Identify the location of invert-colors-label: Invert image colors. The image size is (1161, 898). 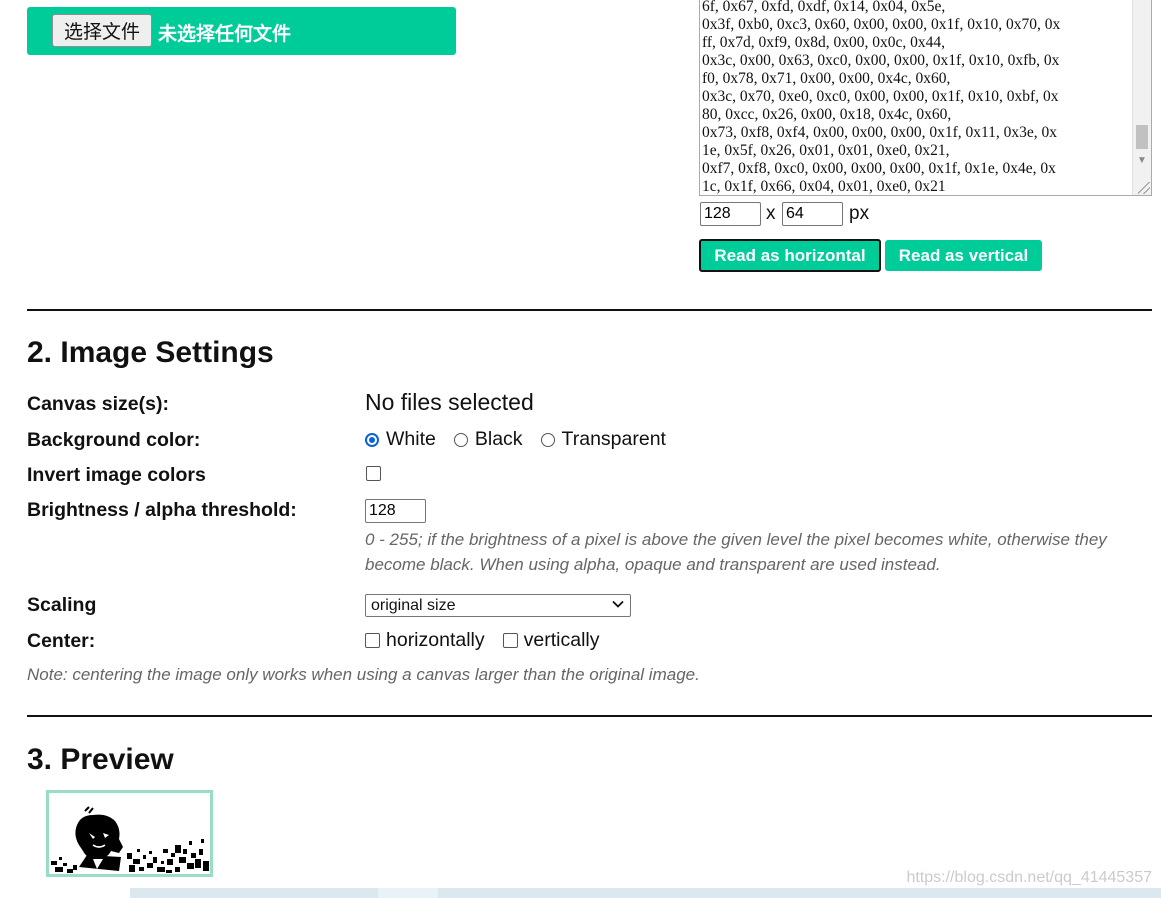
(116, 475).